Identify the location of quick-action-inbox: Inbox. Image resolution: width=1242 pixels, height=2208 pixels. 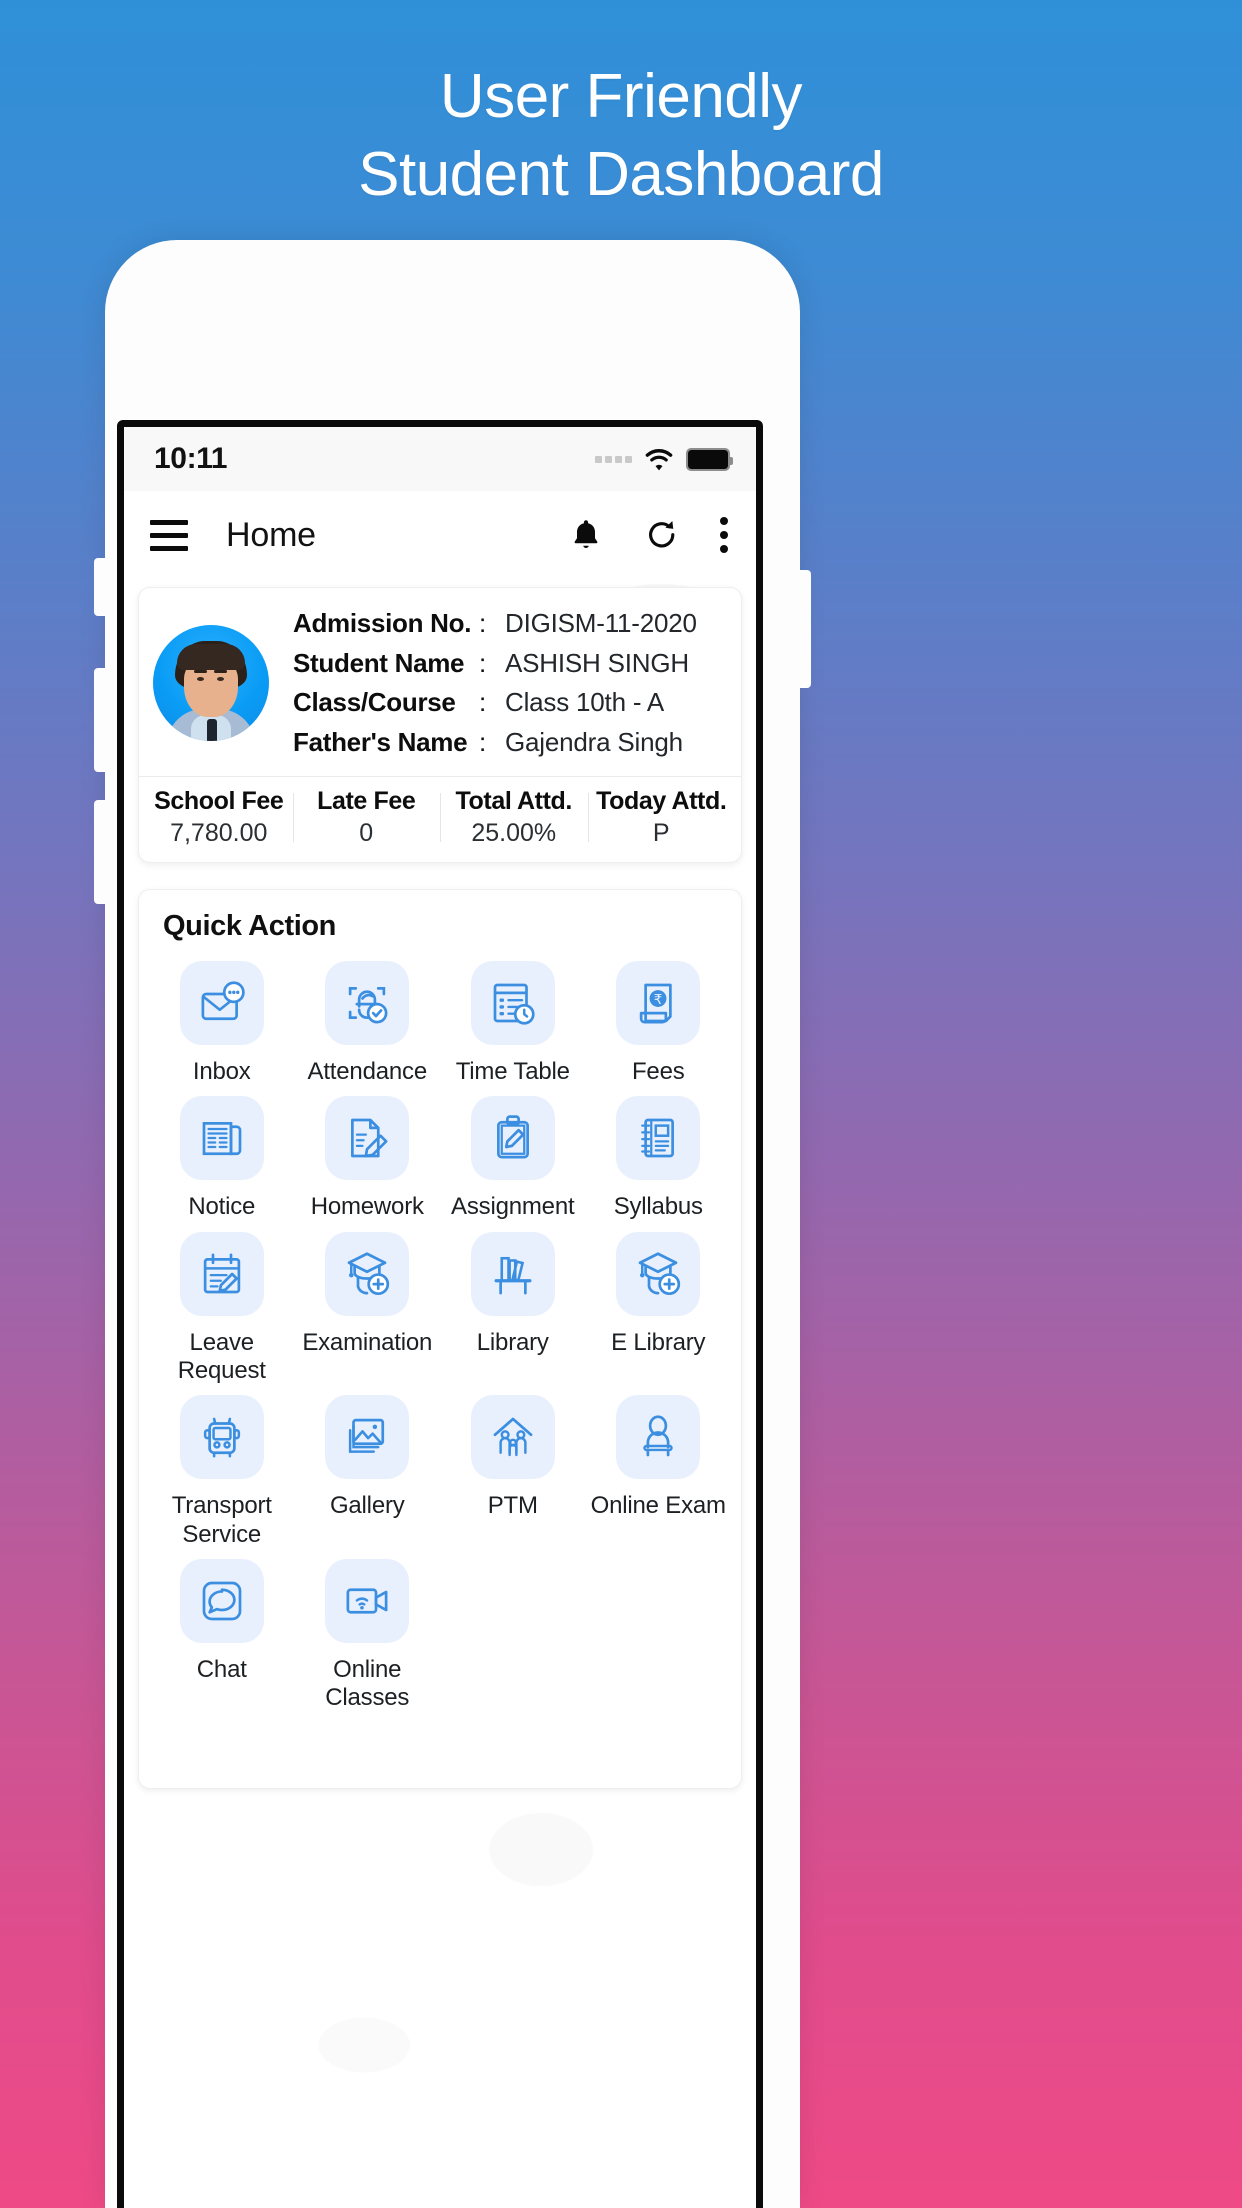
(222, 1023).